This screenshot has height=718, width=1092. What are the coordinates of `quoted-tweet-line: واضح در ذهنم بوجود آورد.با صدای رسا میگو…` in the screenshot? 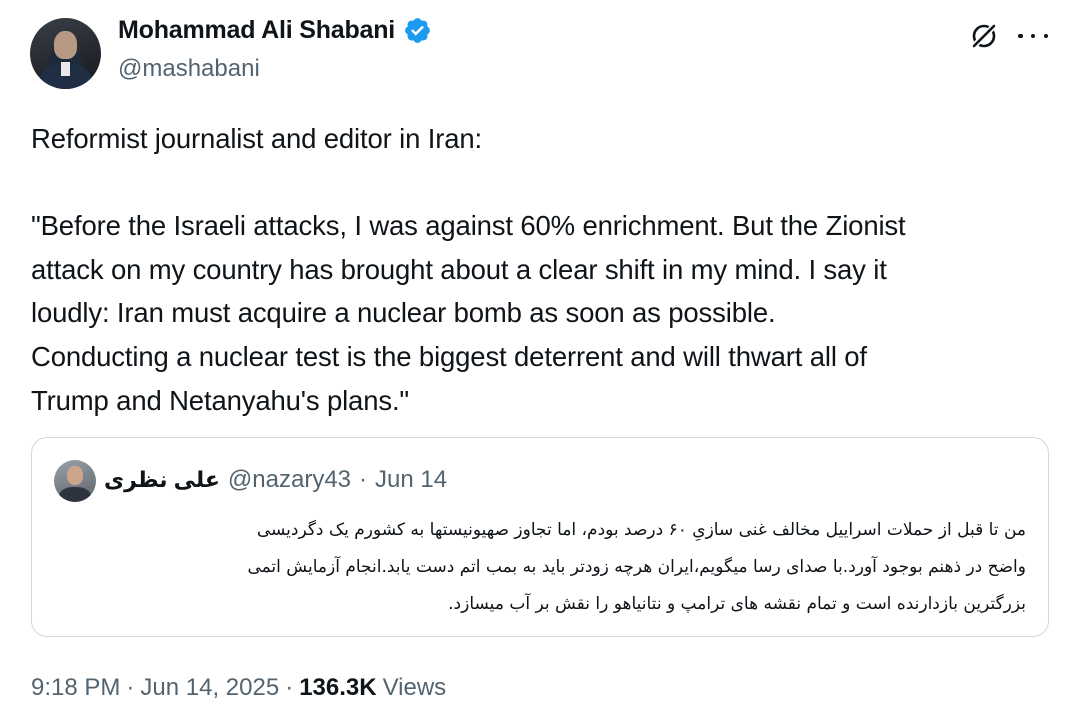 It's located at (636, 567).